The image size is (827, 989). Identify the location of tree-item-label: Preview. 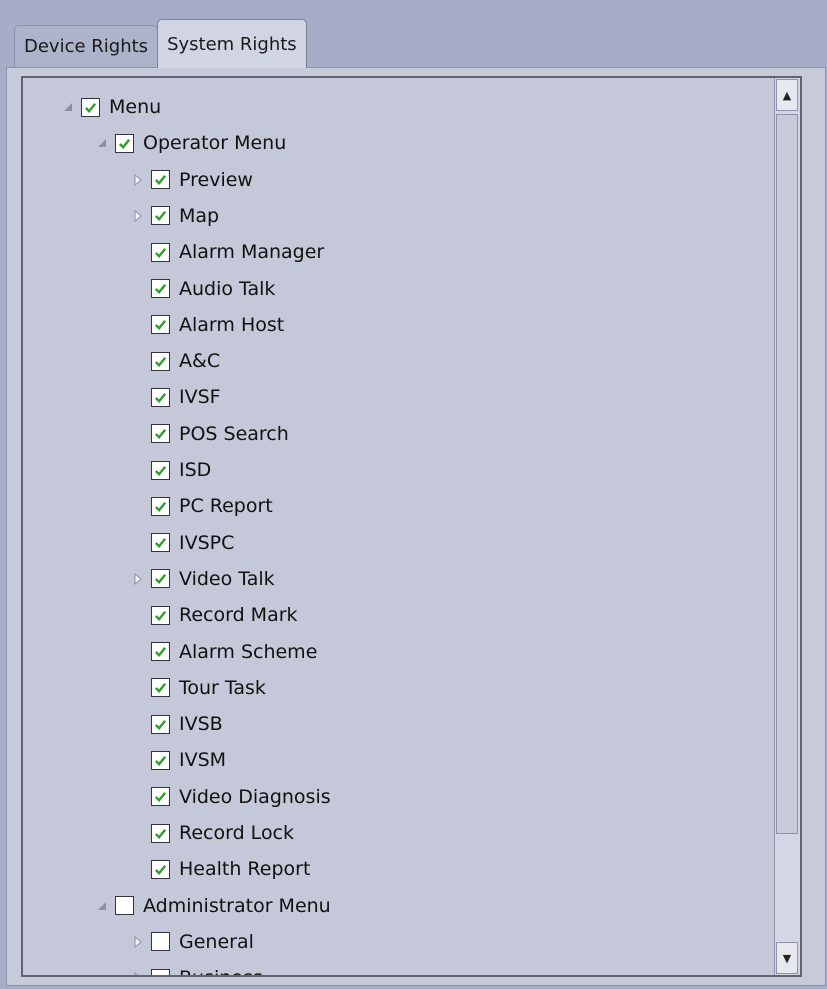
(216, 179).